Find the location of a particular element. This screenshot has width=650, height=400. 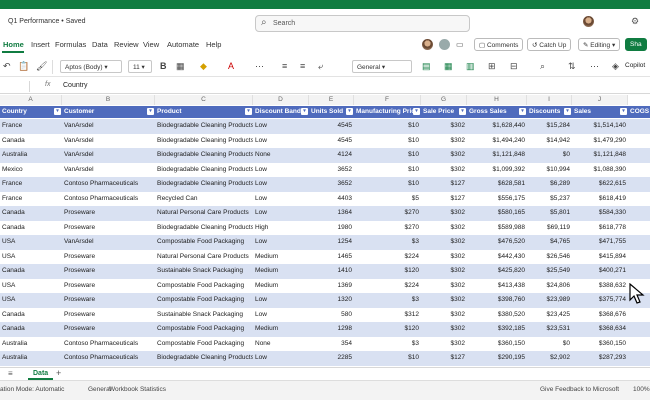

table-cell: $1,099,392 is located at coordinates (497, 170).